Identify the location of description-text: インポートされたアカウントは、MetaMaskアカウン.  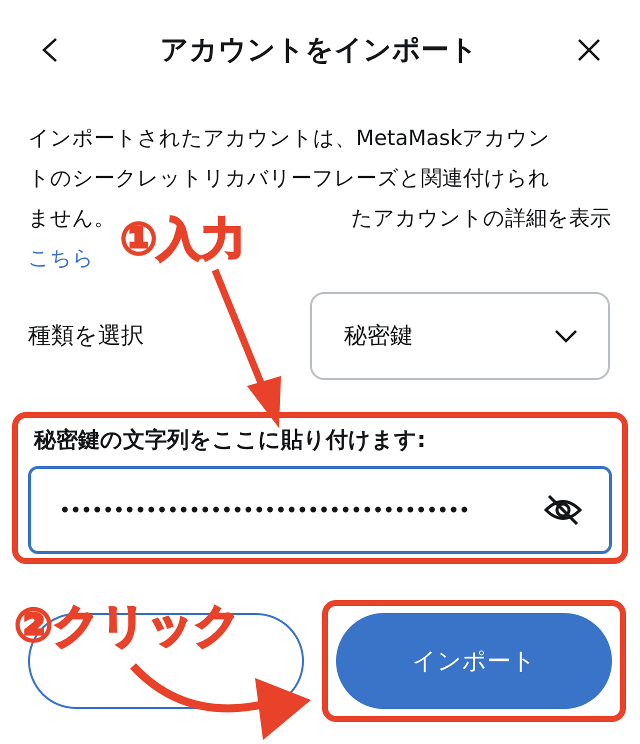
(290, 138).